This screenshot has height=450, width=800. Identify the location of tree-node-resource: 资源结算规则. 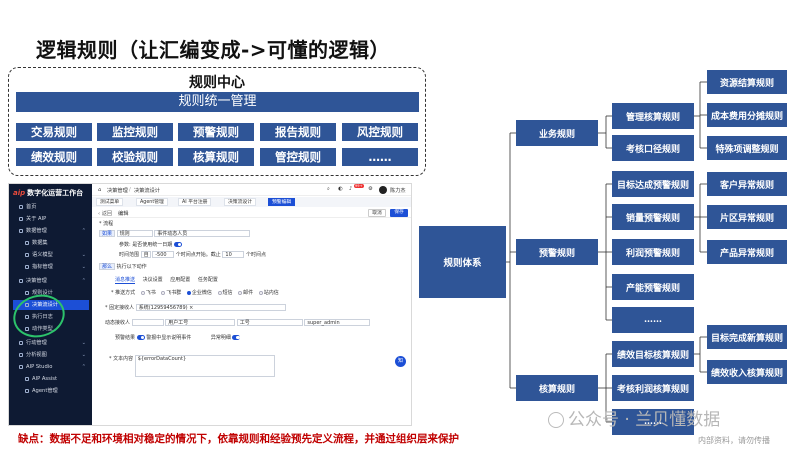
(747, 82).